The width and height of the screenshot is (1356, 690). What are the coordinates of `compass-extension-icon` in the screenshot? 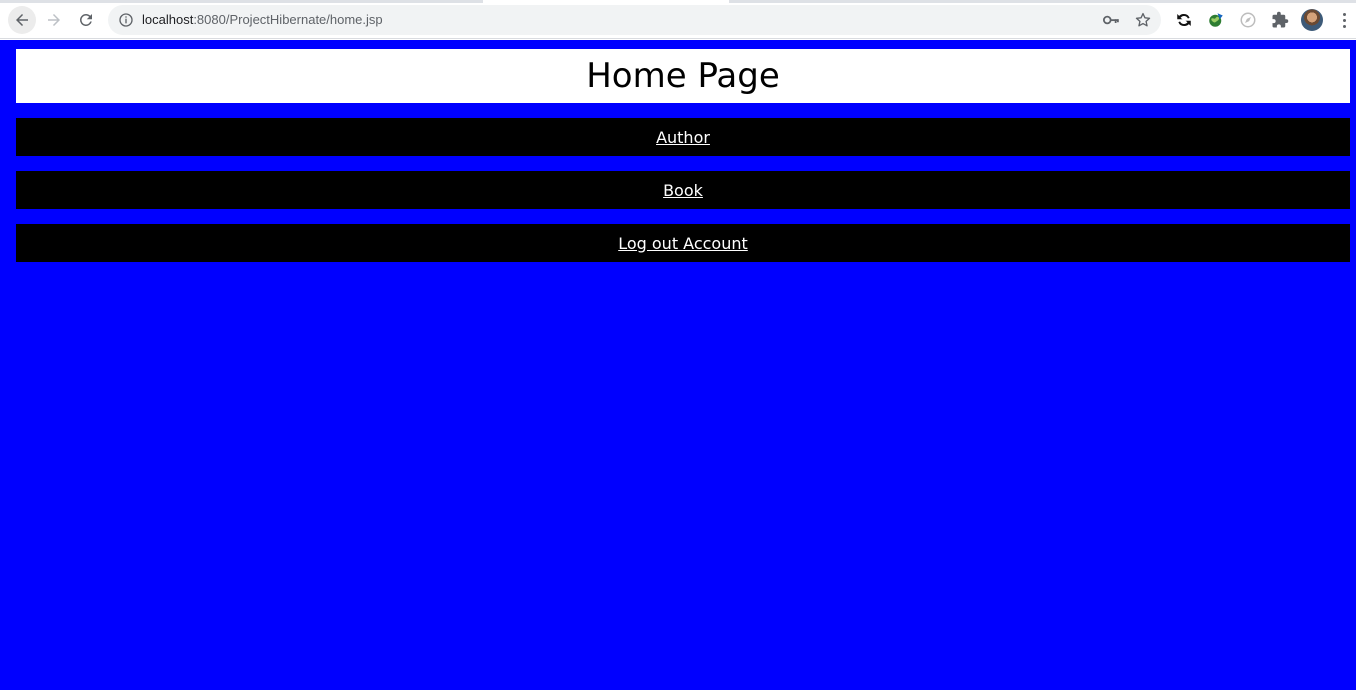 It's located at (1248, 20).